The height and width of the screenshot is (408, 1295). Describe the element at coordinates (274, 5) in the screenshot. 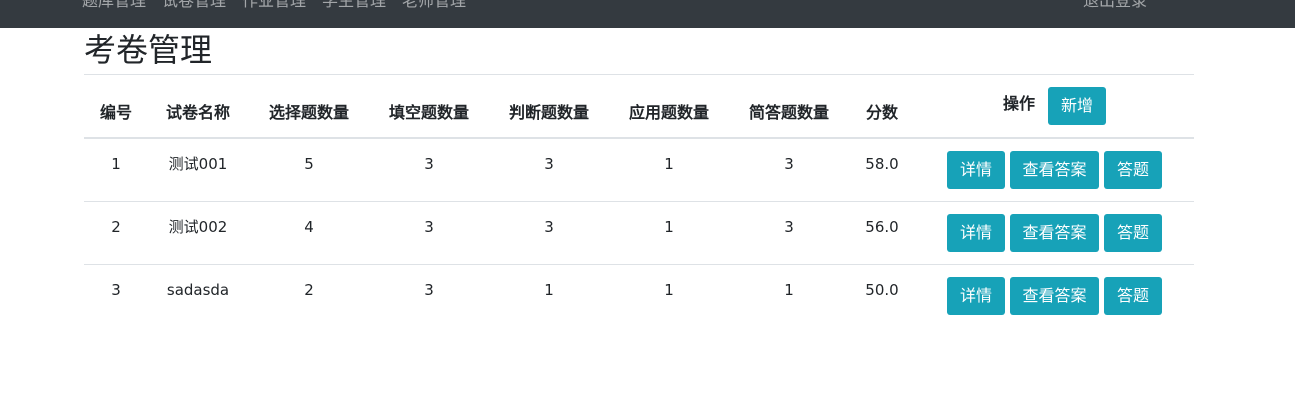

I see `nav-homework-management: 作业管理` at that location.